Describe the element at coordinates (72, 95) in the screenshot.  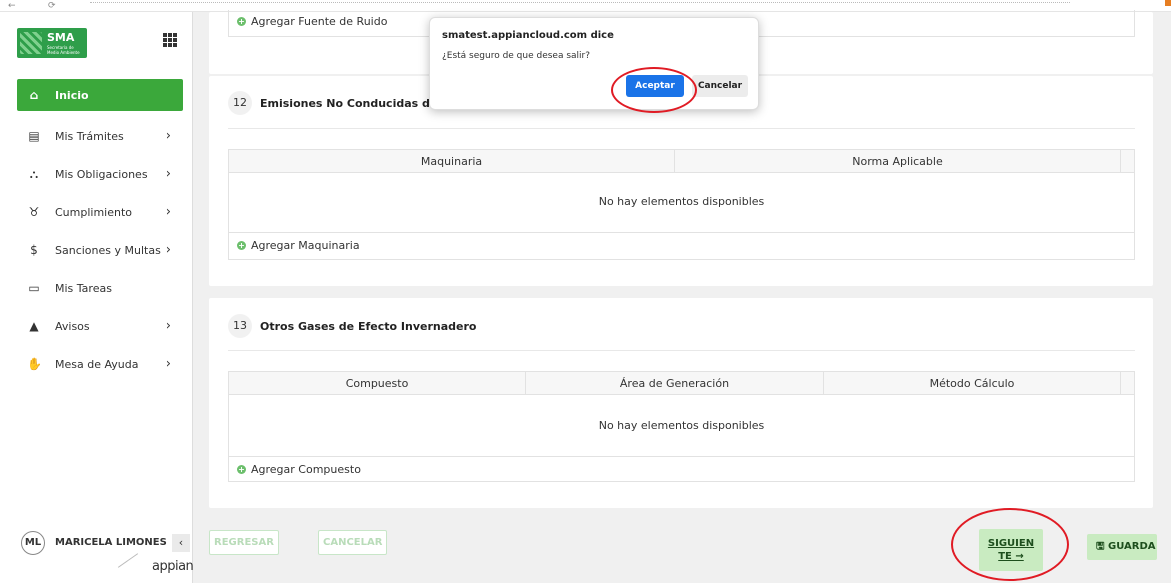
I see `nav-label: Inicio` at that location.